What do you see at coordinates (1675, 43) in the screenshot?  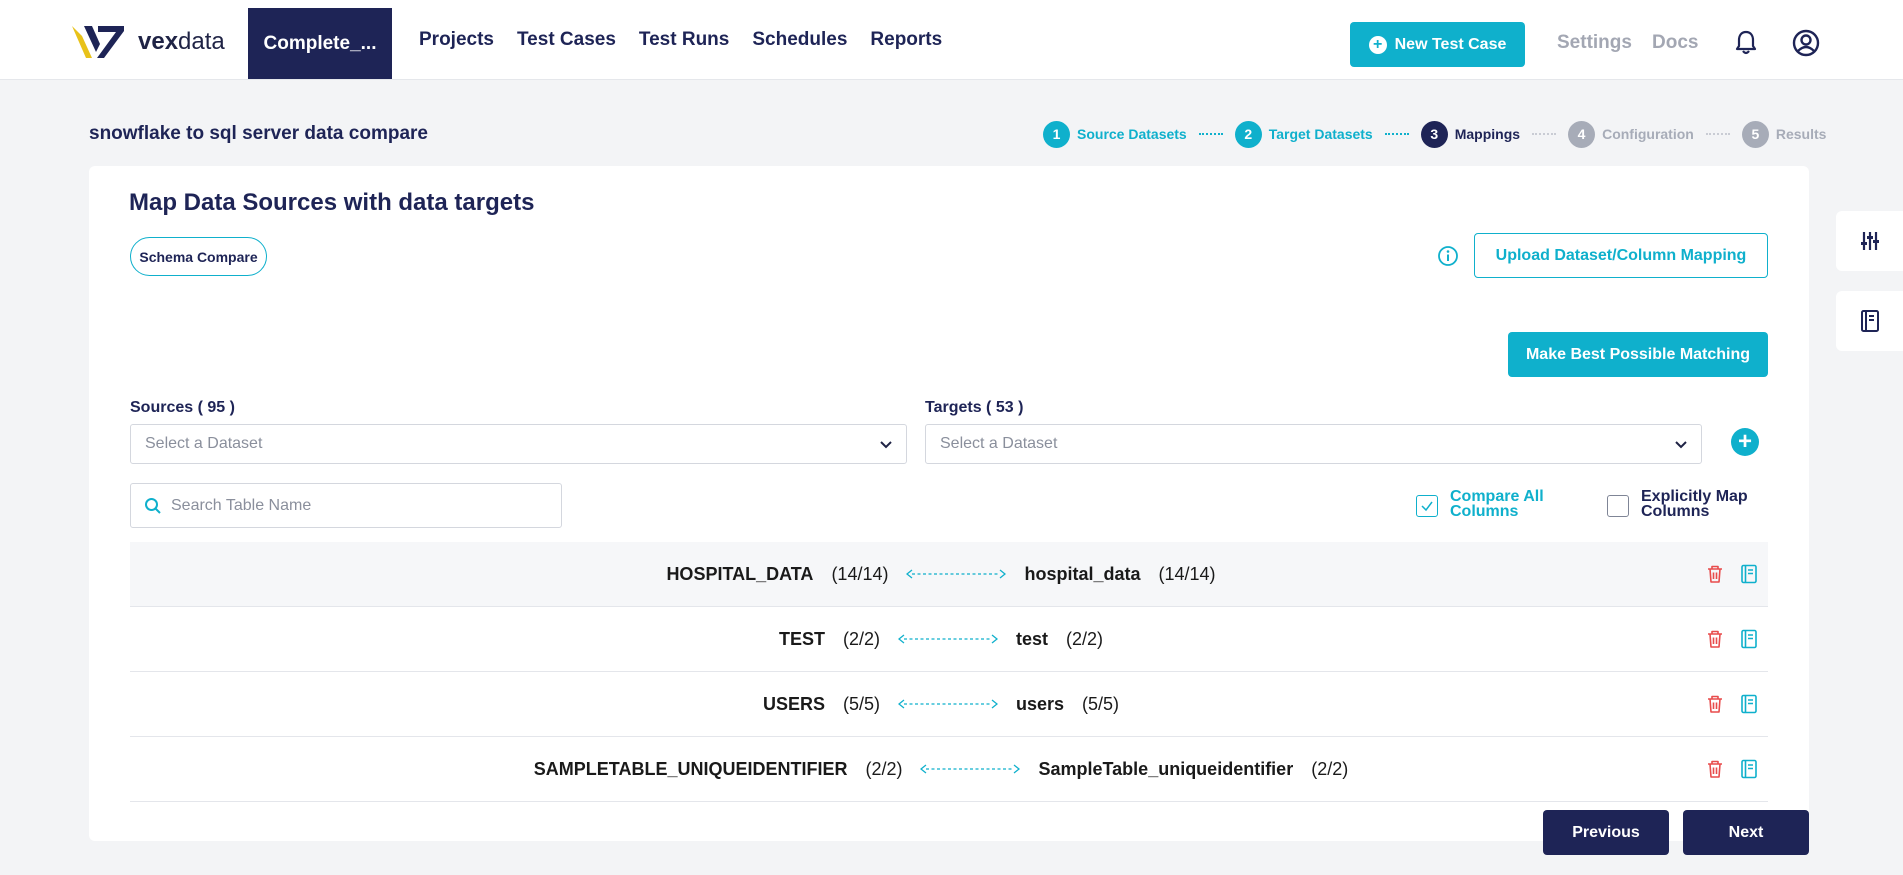 I see `nav-docs: Docs` at bounding box center [1675, 43].